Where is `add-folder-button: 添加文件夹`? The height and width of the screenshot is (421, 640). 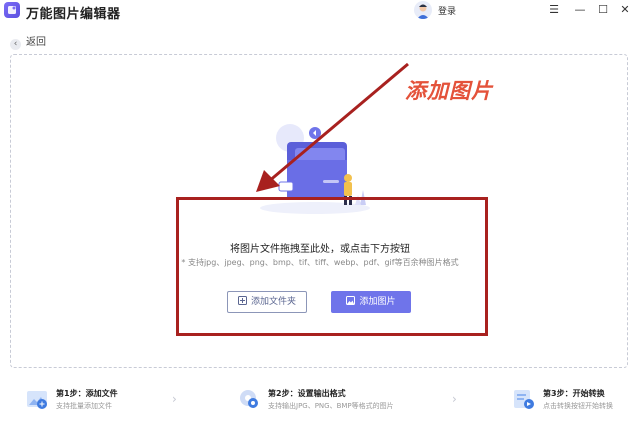 add-folder-button: 添加文件夹 is located at coordinates (267, 302).